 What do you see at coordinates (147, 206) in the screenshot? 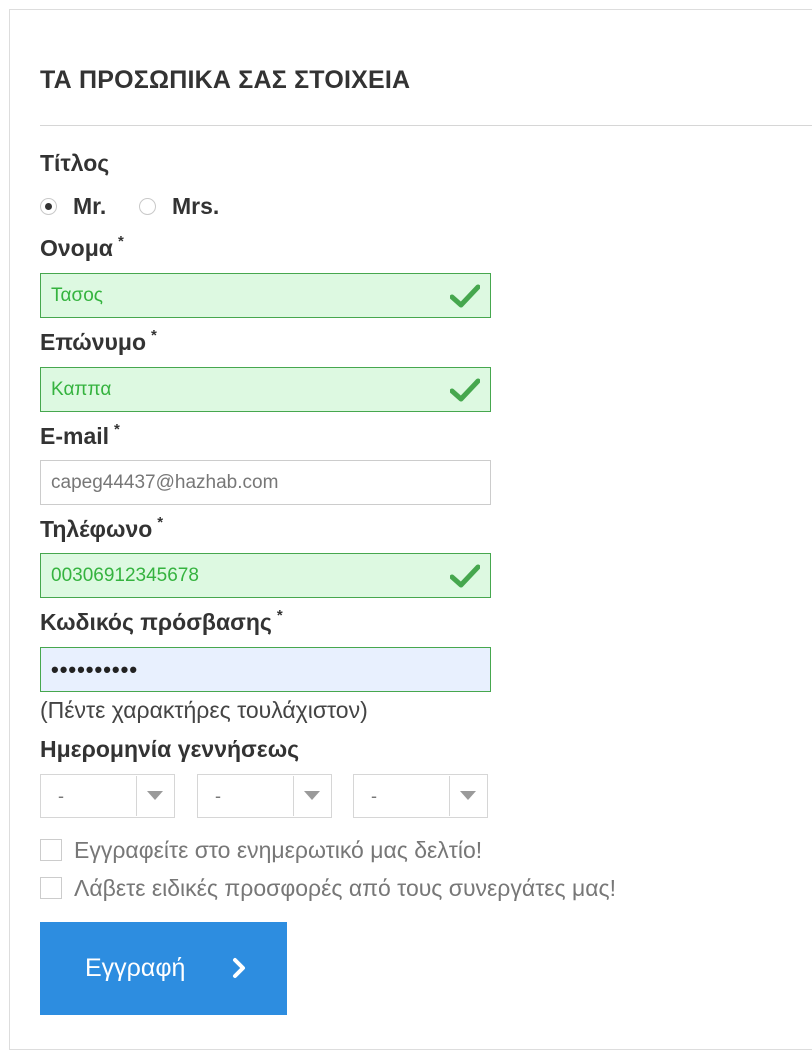
I see `radio-mrs` at bounding box center [147, 206].